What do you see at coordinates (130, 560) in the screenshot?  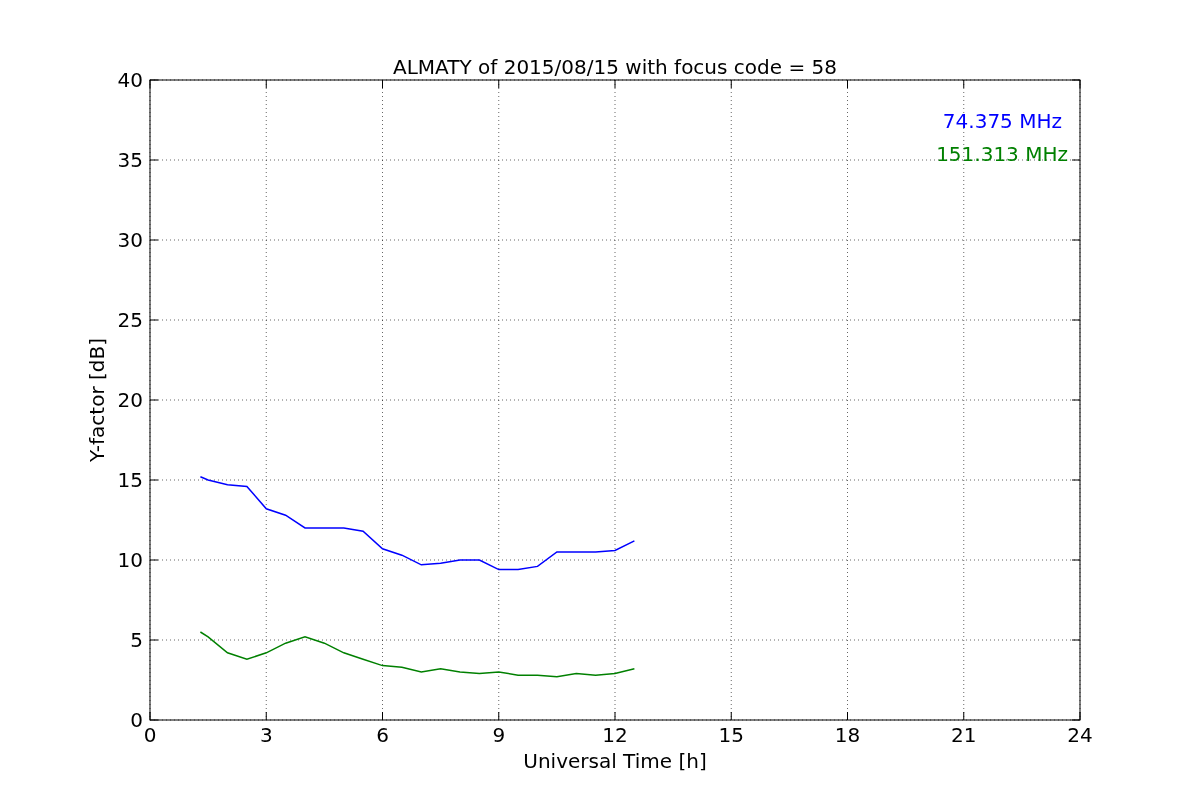 I see `tick-label: 10` at bounding box center [130, 560].